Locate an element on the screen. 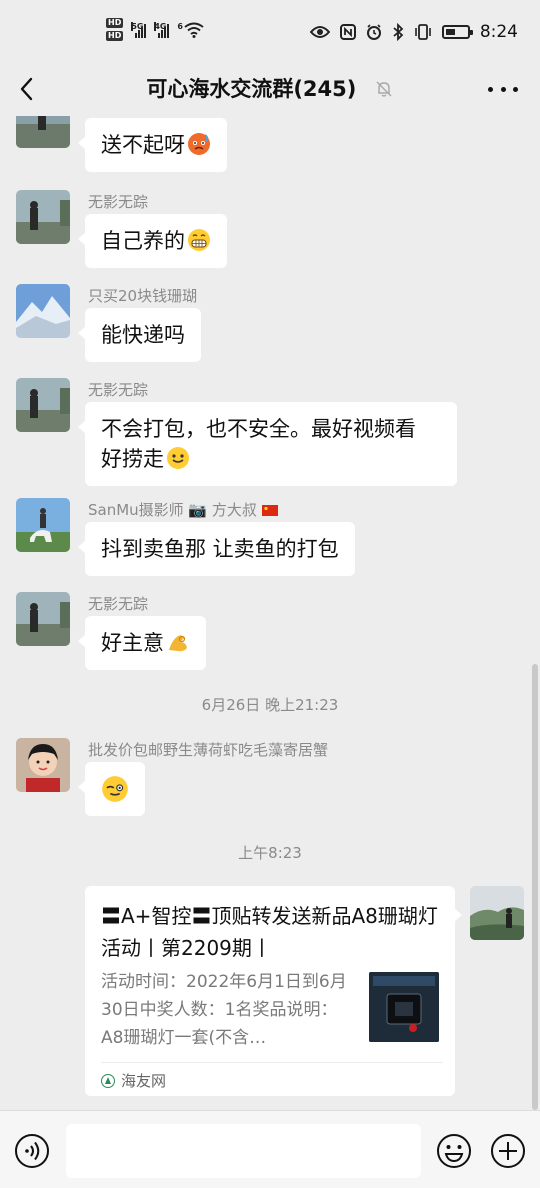 This screenshot has width=540, height=1188. alarm-icon is located at coordinates (373, 32).